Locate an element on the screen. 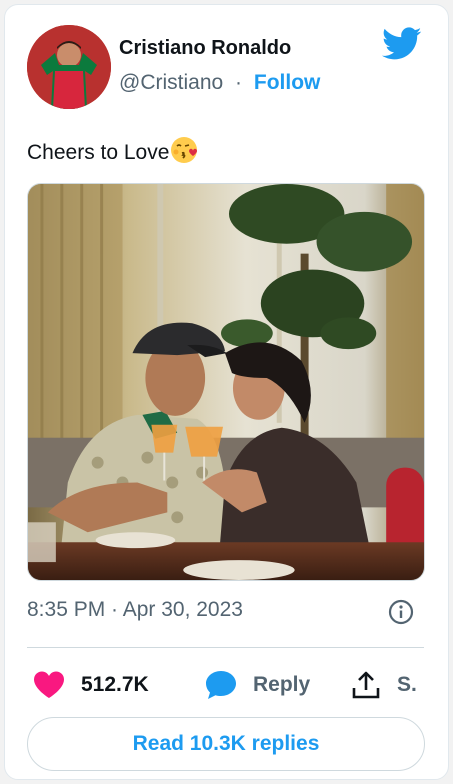  twitter-bird-icon is located at coordinates (402, 44).